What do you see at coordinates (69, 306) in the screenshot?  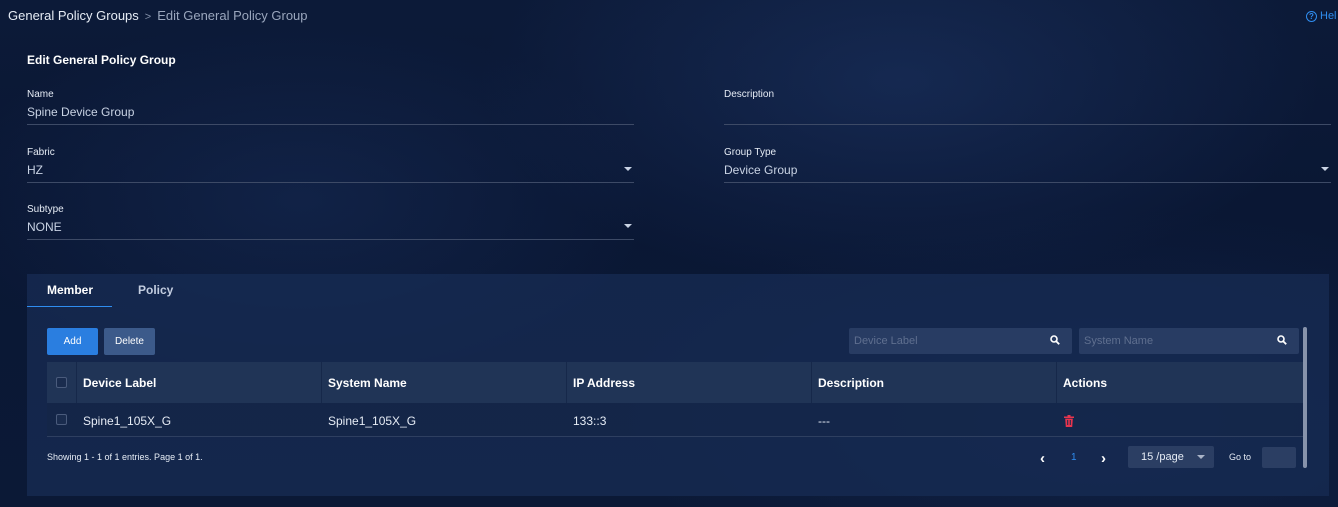 I see `active-tab-indicator` at bounding box center [69, 306].